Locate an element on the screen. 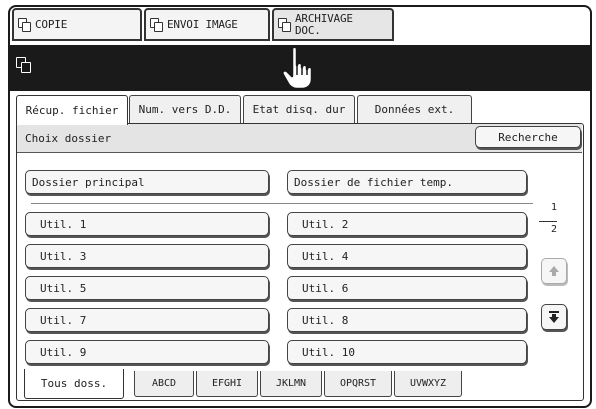  user-folder-9: Util. 9 is located at coordinates (147, 352).